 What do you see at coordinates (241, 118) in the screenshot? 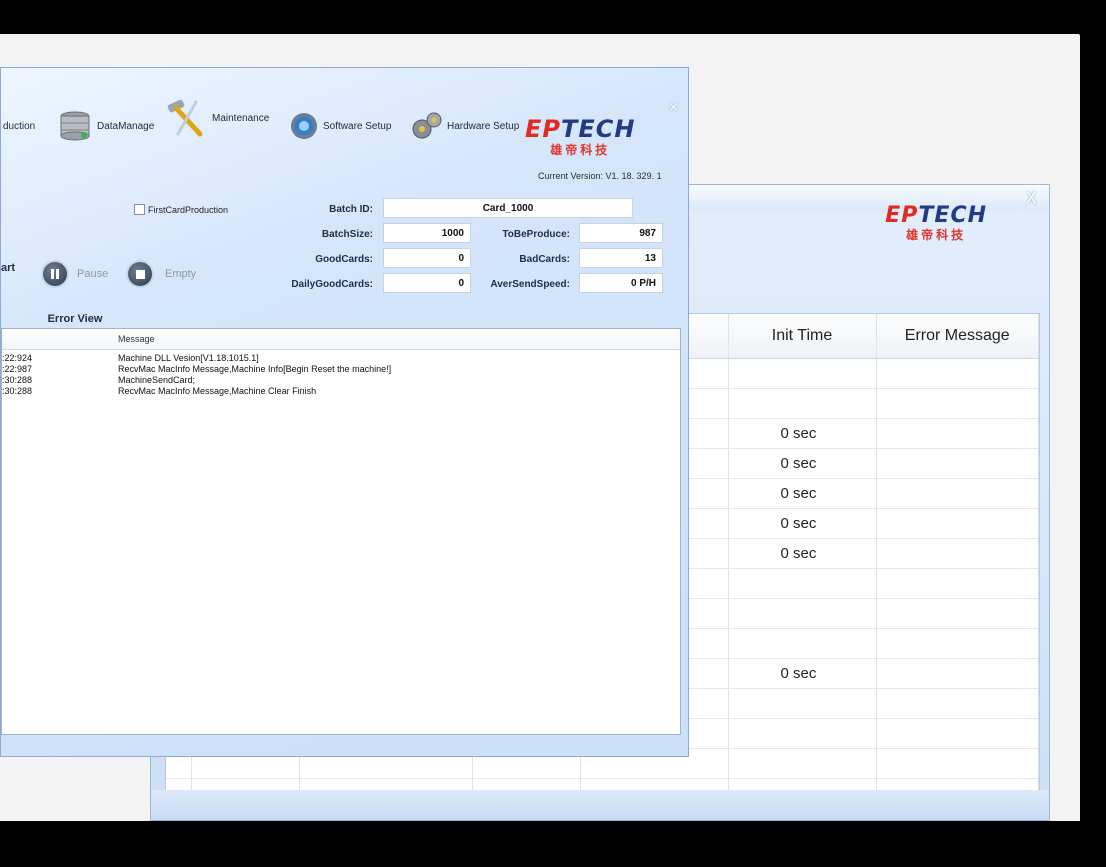
I see `toolbar-maintenance-label: Maintenance` at bounding box center [241, 118].